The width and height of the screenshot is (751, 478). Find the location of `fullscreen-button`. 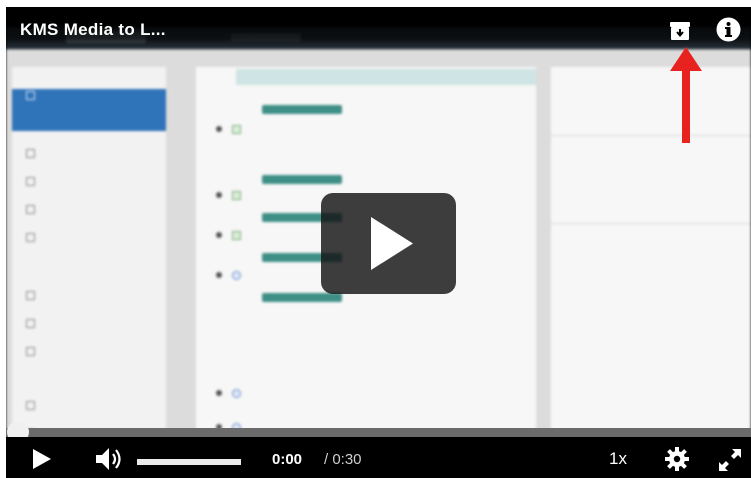

fullscreen-button is located at coordinates (730, 460).